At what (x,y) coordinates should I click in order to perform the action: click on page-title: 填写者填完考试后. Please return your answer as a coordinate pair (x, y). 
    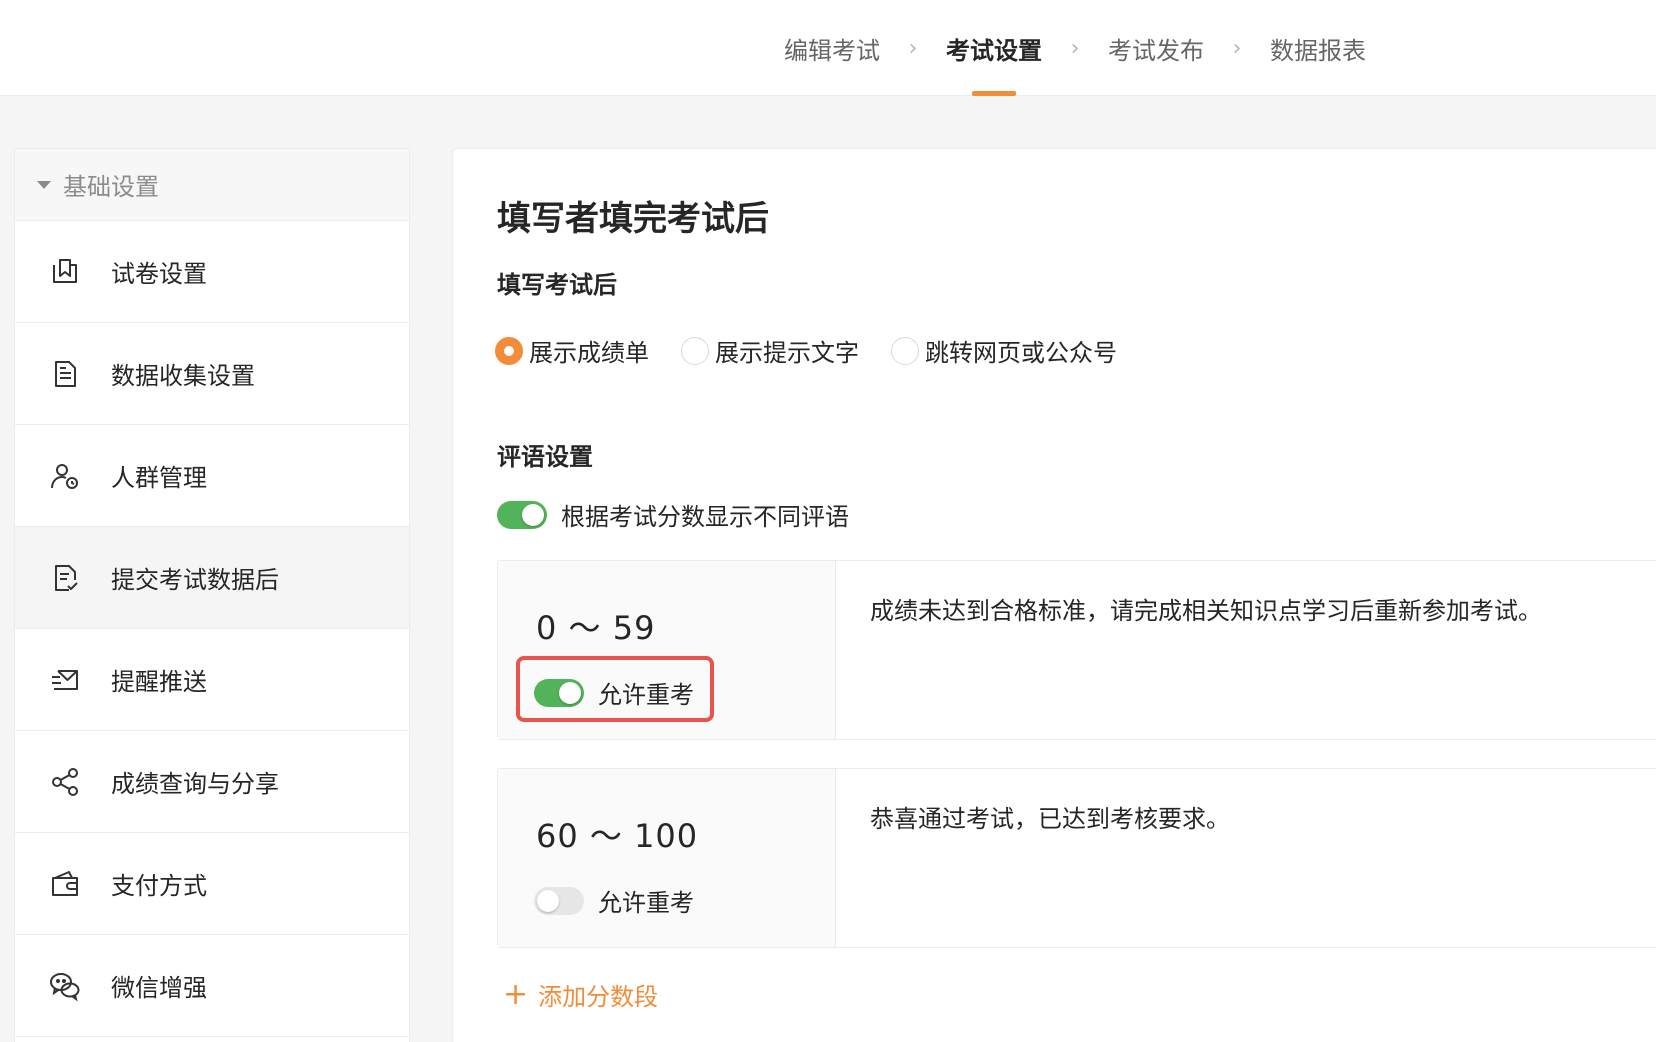
    Looking at the image, I should click on (633, 219).